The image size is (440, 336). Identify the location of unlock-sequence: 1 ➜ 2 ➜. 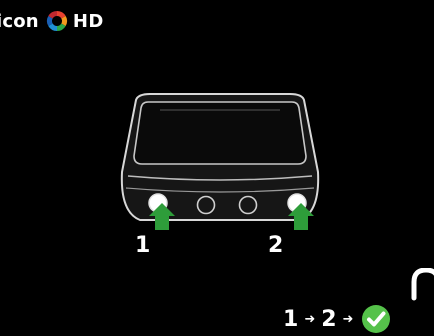
(337, 319).